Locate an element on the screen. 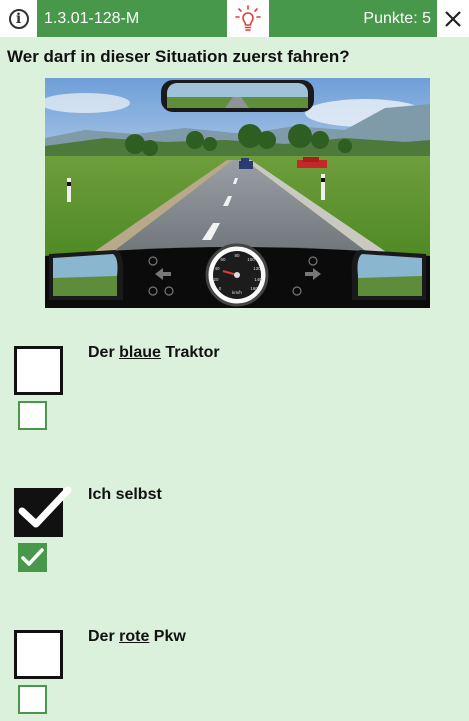 This screenshot has width=469, height=721. info-icon: i is located at coordinates (18, 18).